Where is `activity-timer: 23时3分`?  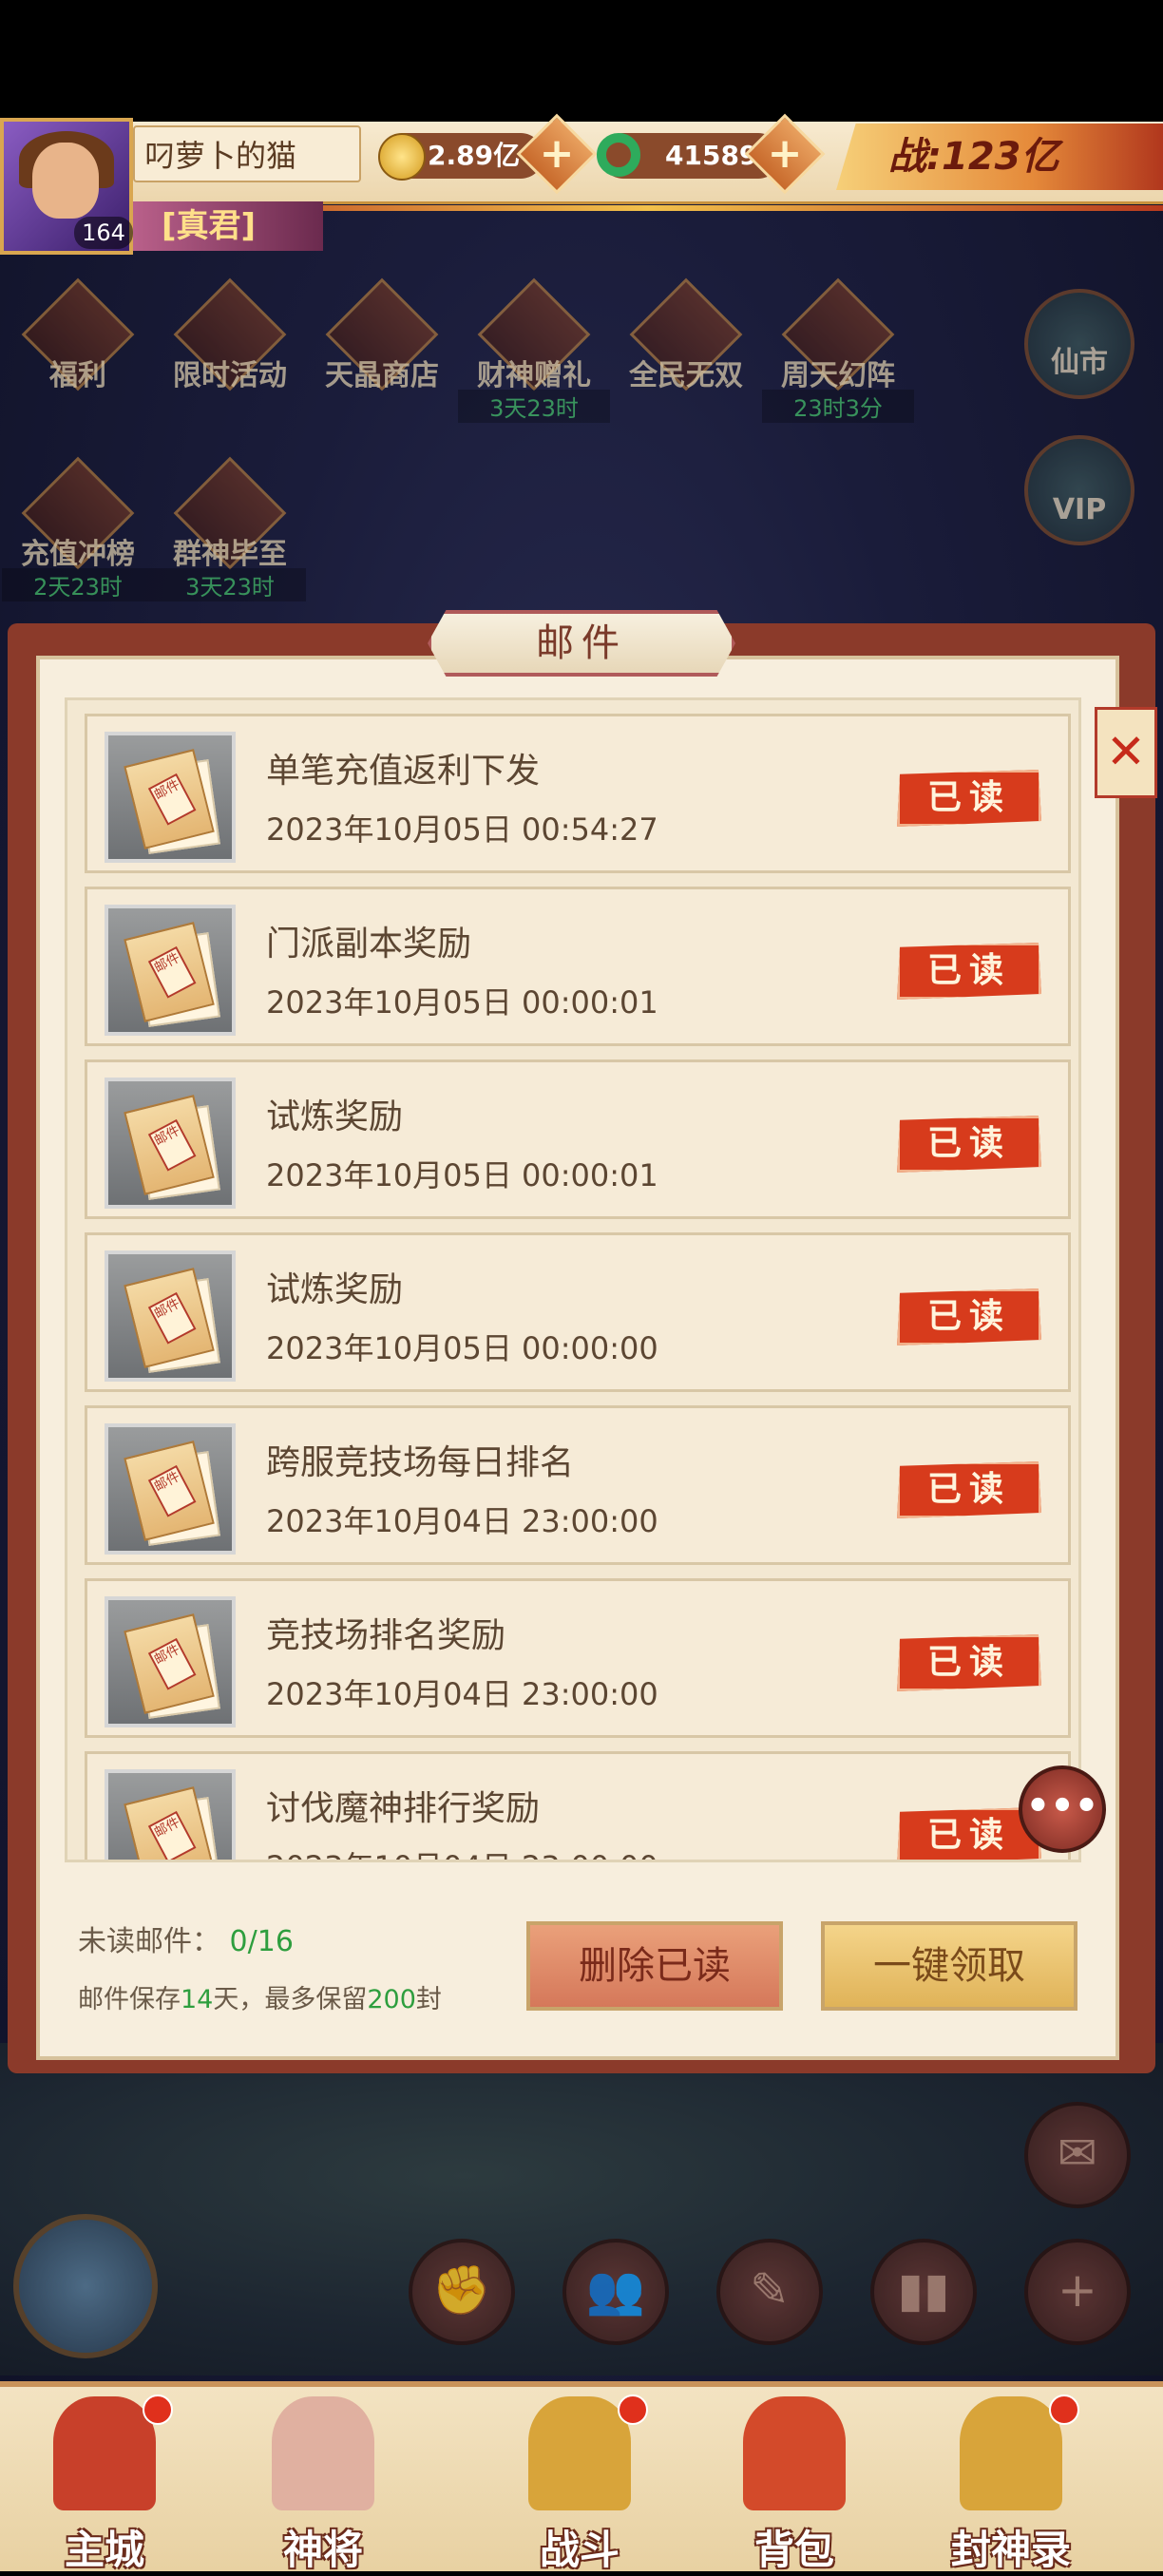
activity-timer: 23时3分 is located at coordinates (838, 406).